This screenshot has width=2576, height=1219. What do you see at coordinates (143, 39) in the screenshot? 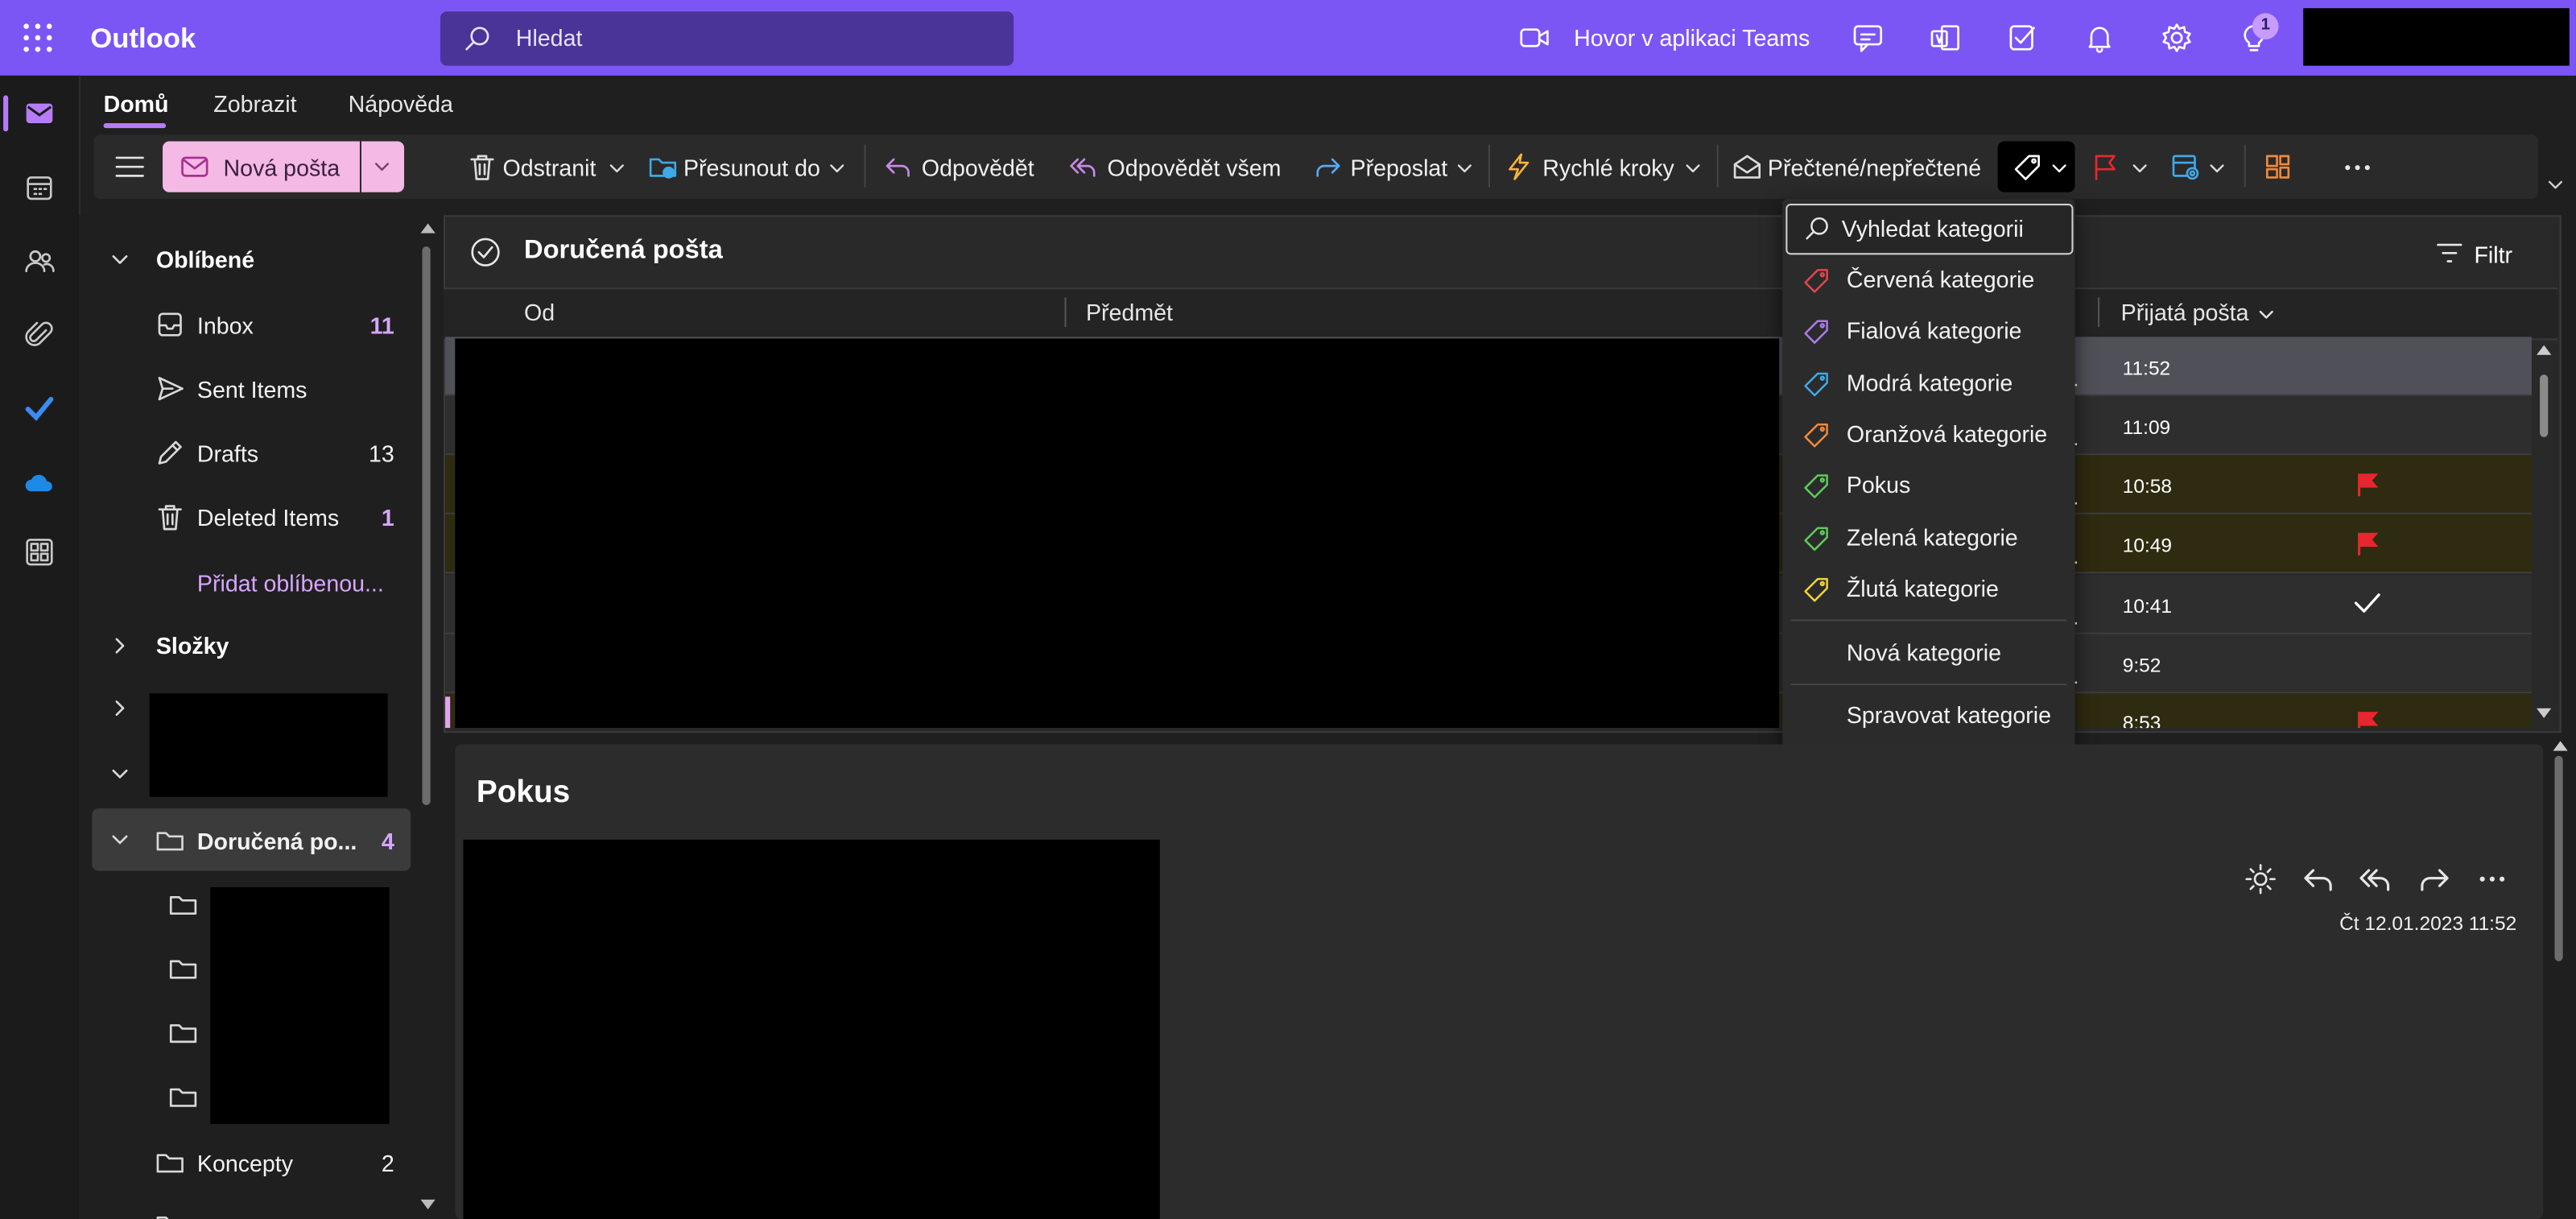
I see `app-title: Outlook` at bounding box center [143, 39].